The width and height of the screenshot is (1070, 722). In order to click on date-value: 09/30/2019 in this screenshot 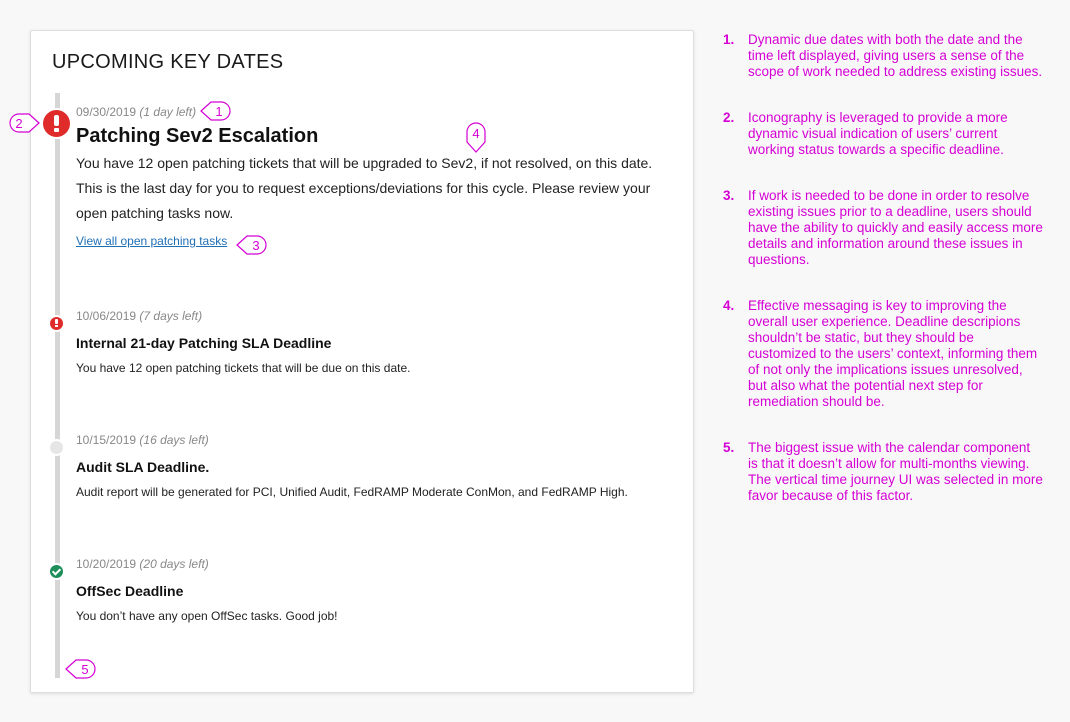, I will do `click(106, 112)`.